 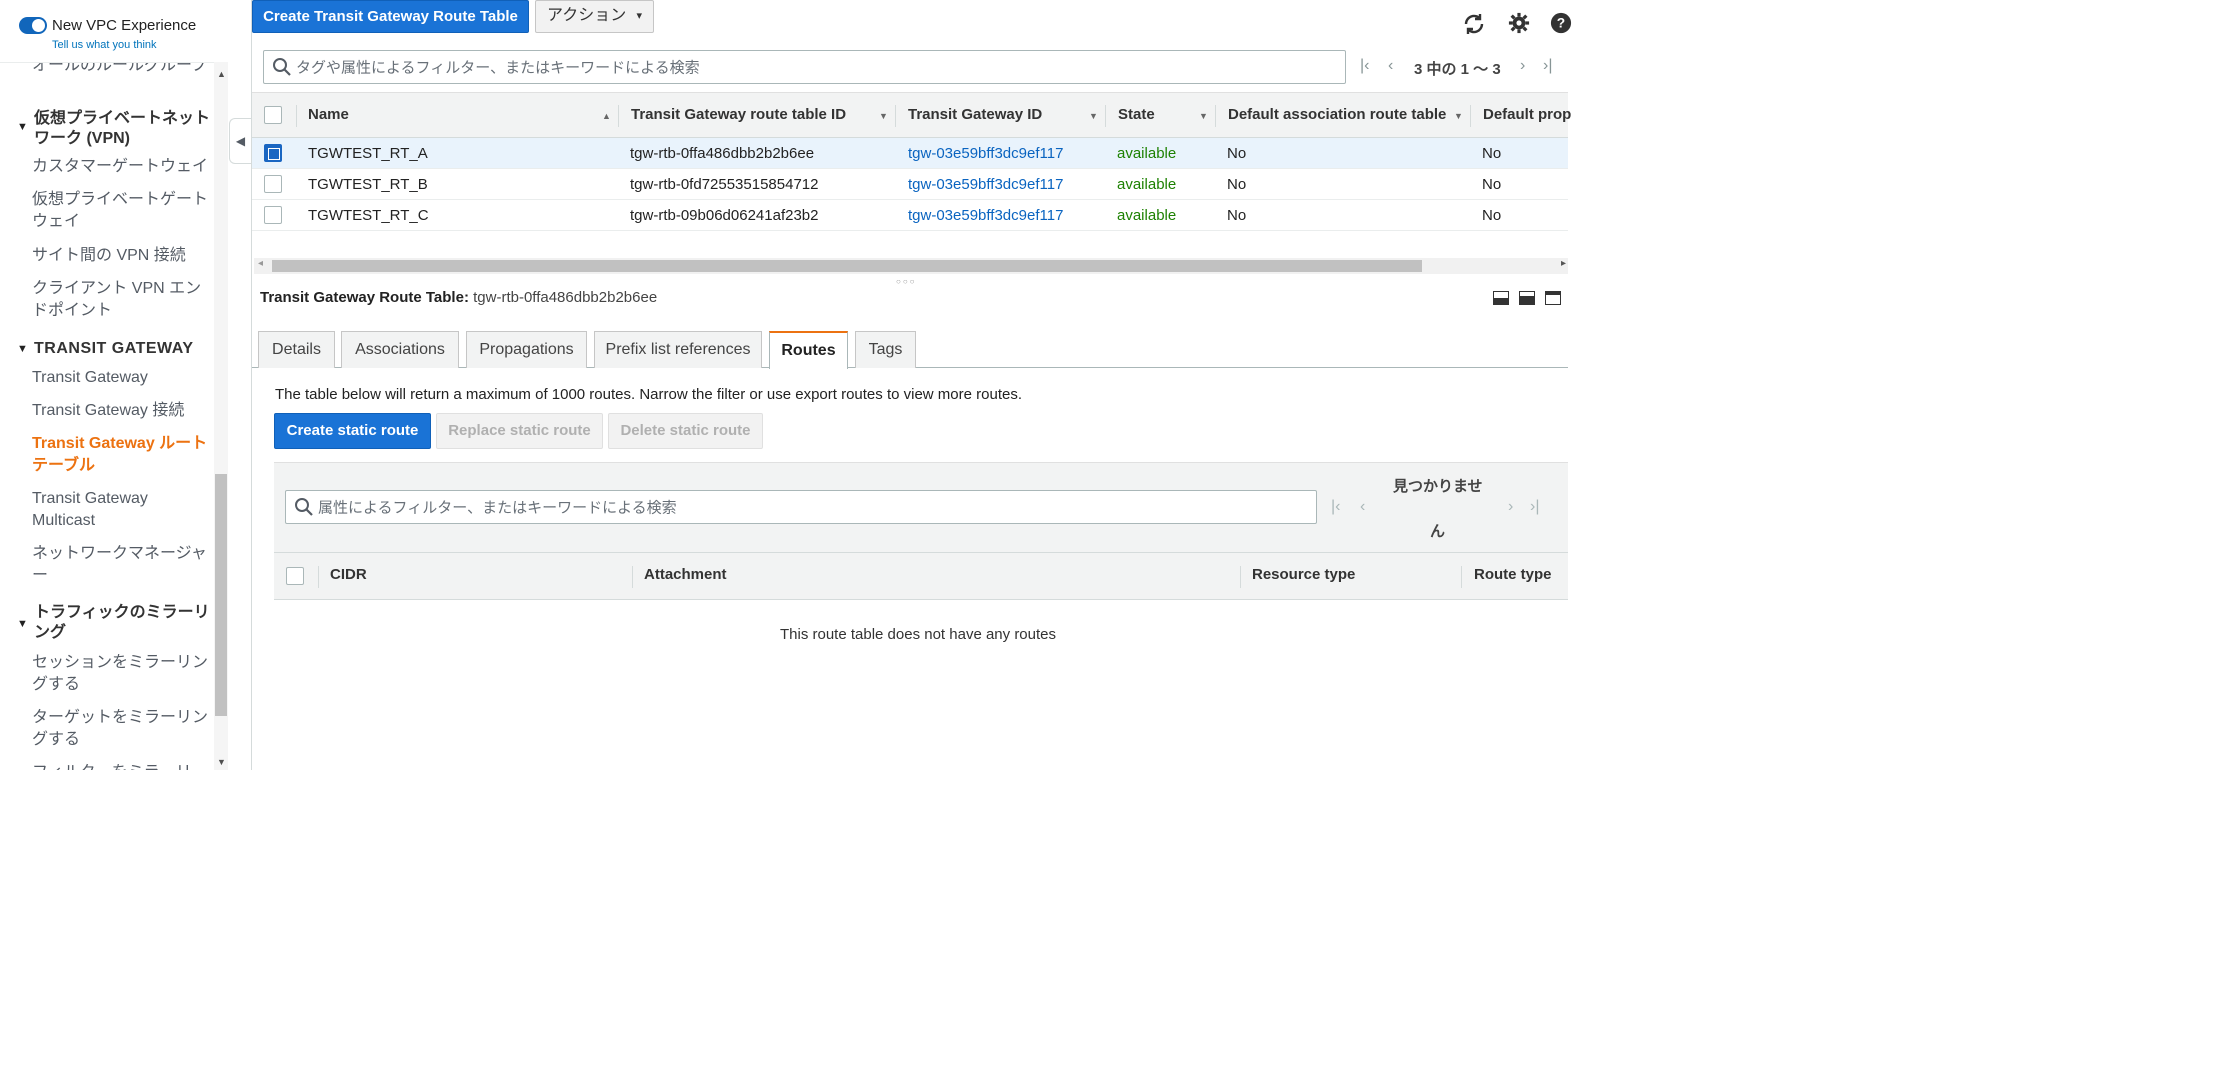 What do you see at coordinates (123, 729) in the screenshot?
I see `sidebar-item-mirror-targets: ターゲットをミラーリングする` at bounding box center [123, 729].